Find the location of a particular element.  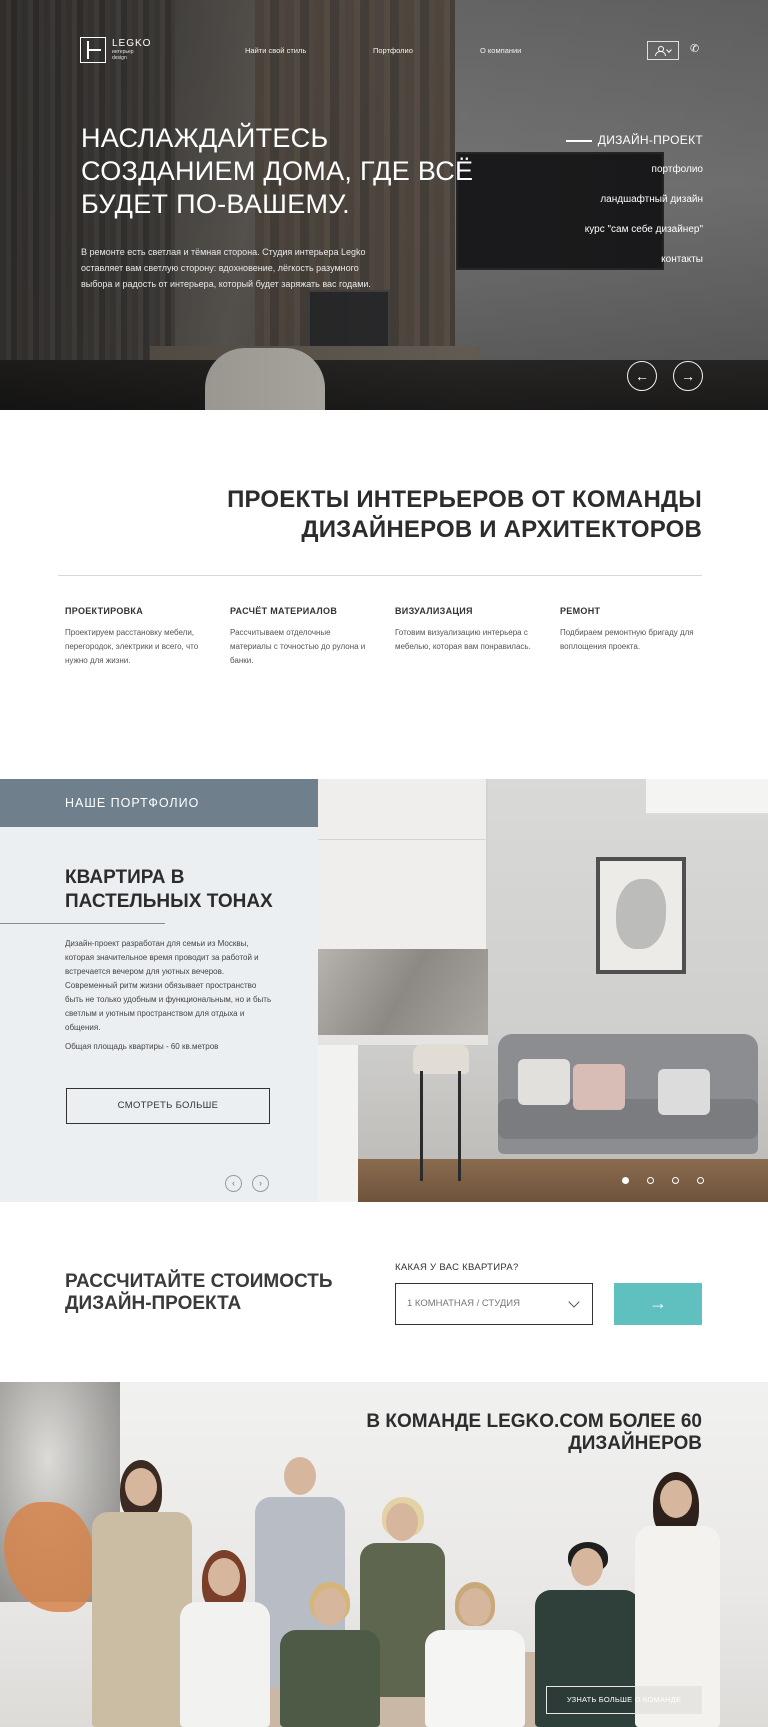

arrow-left-icon: ← is located at coordinates (642, 376).